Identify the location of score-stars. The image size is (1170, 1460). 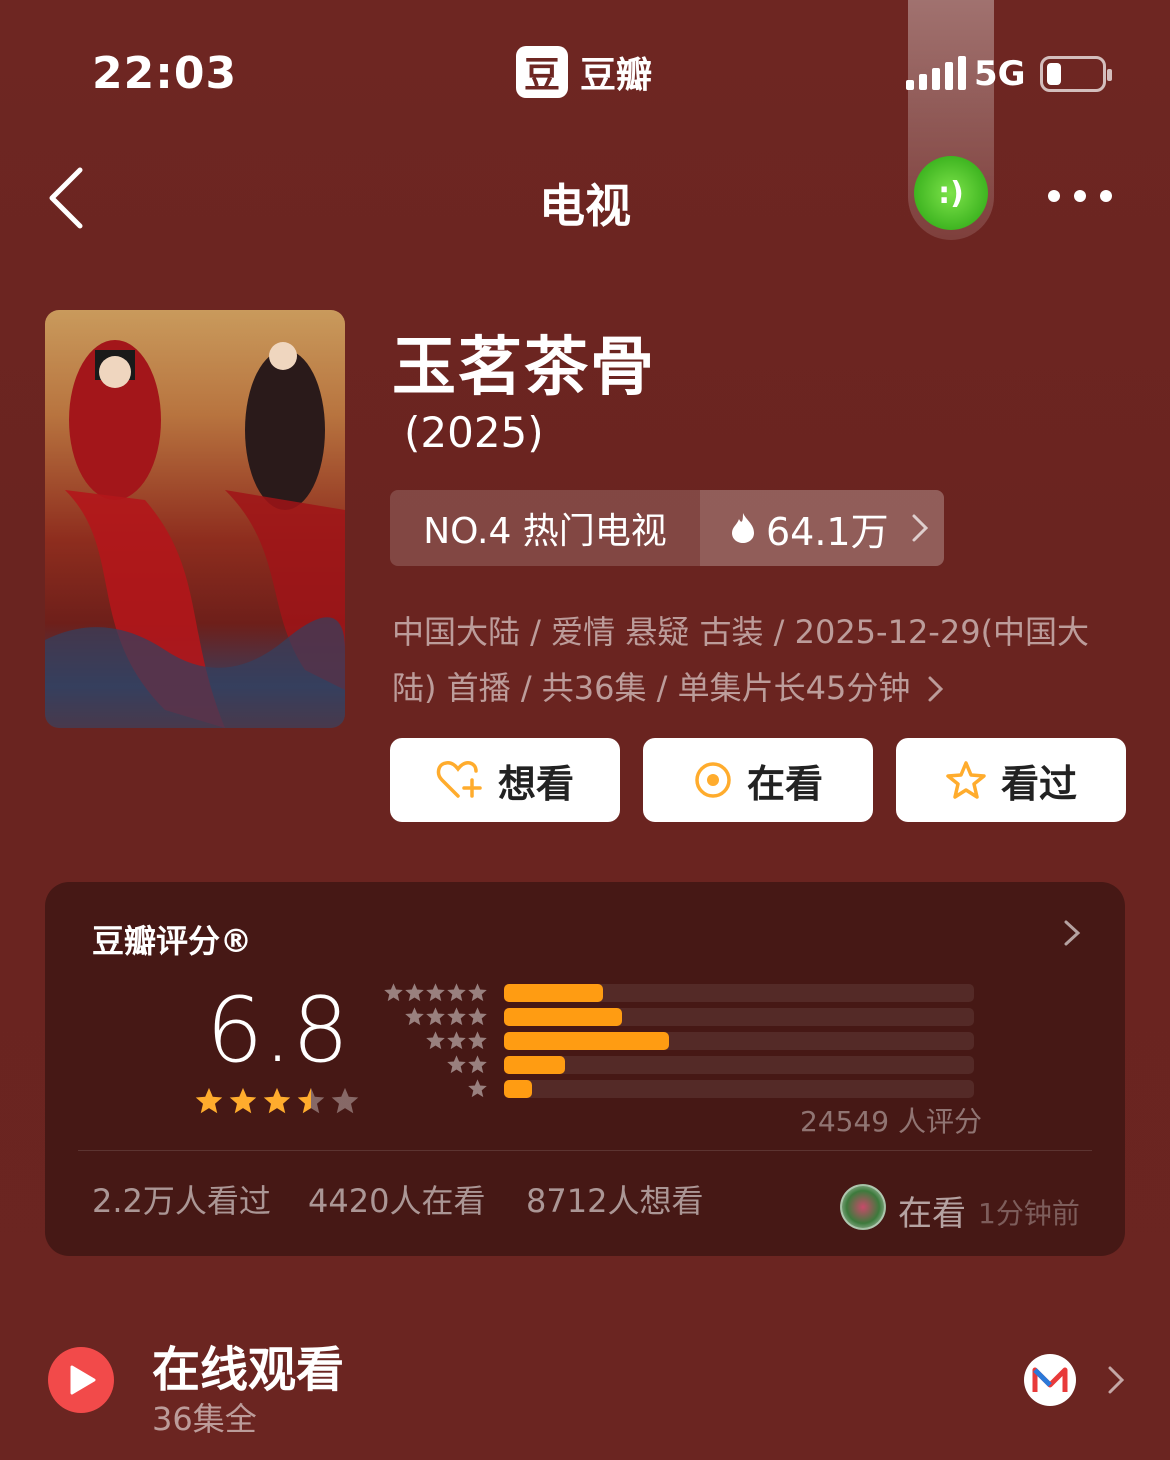
(277, 1101).